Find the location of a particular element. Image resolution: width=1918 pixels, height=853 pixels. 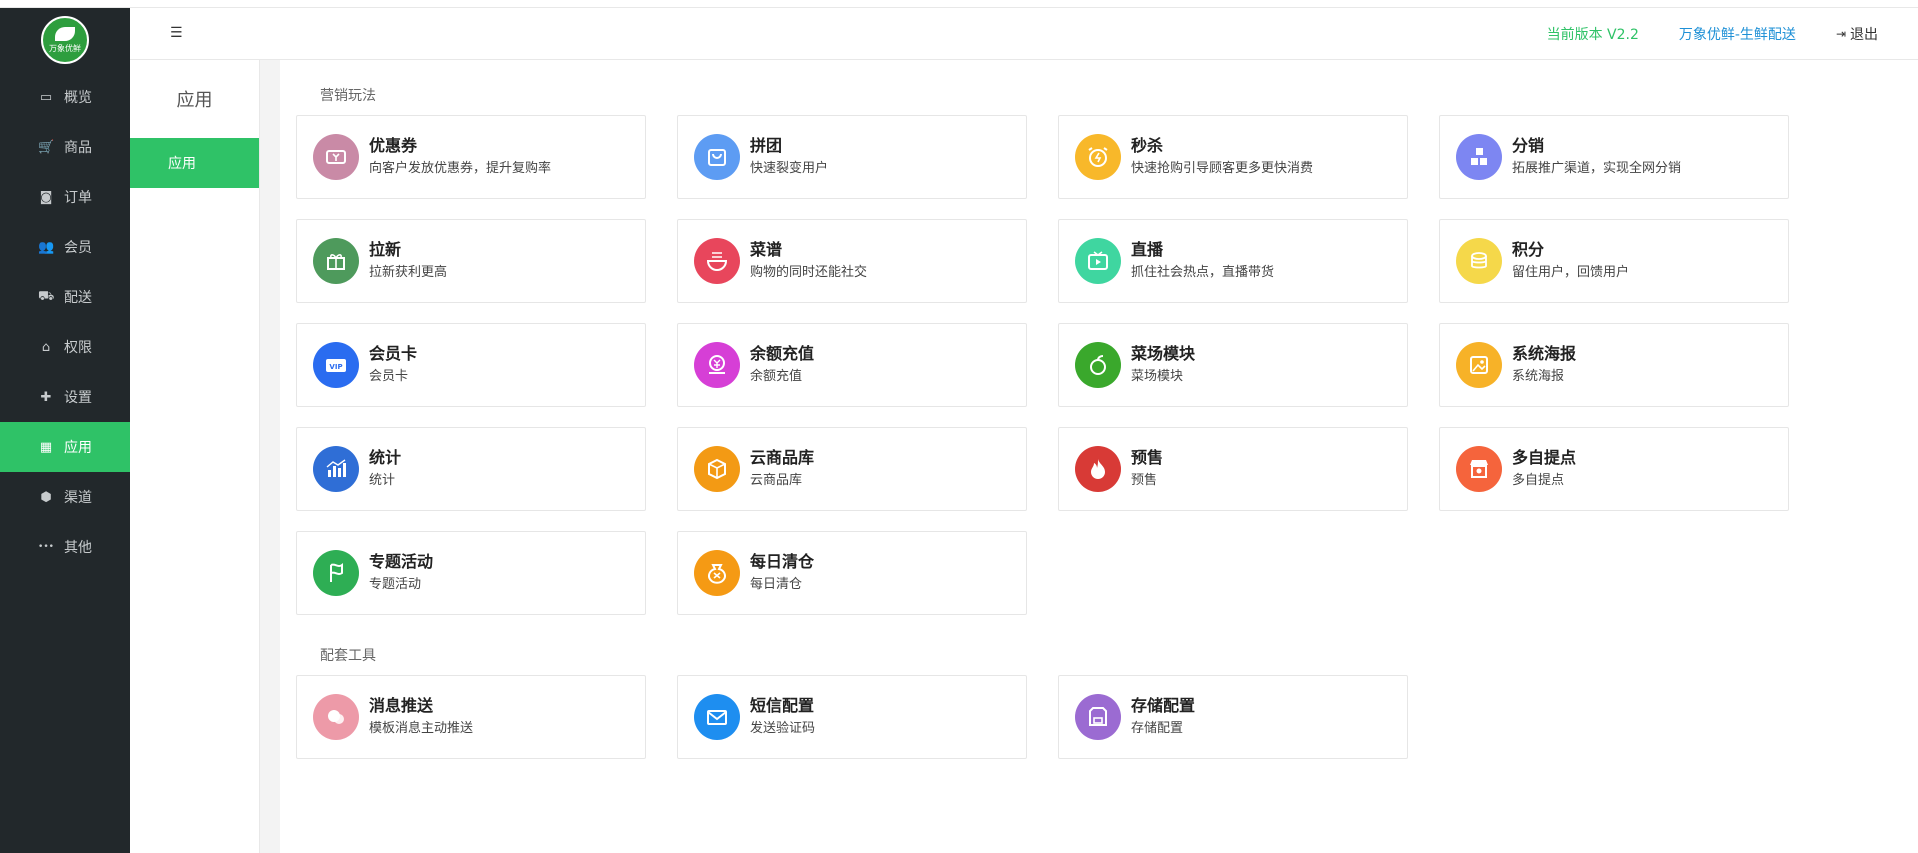

puzzle-icon: ✚ is located at coordinates (46, 397).